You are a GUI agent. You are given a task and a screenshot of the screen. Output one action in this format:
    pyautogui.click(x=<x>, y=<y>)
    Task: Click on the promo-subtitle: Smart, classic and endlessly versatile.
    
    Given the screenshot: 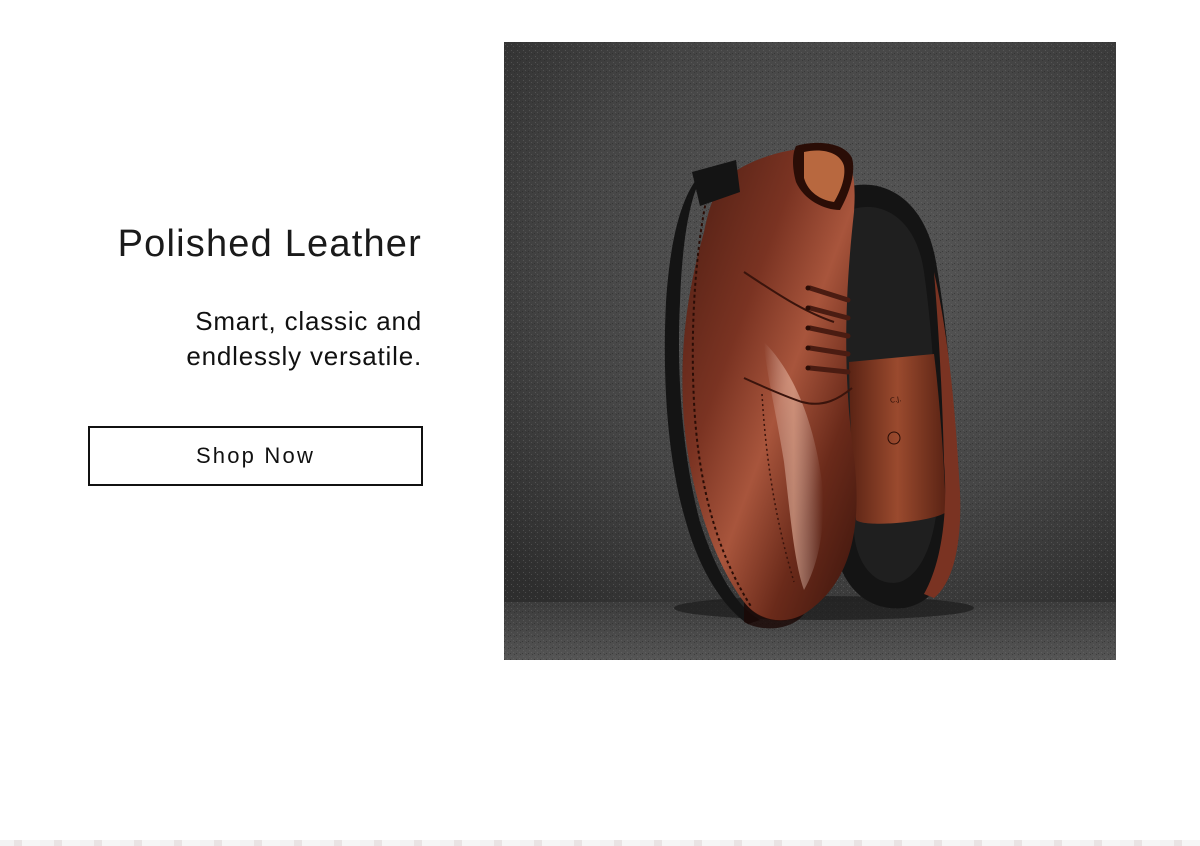 What is the action you would take?
    pyautogui.click(x=262, y=339)
    